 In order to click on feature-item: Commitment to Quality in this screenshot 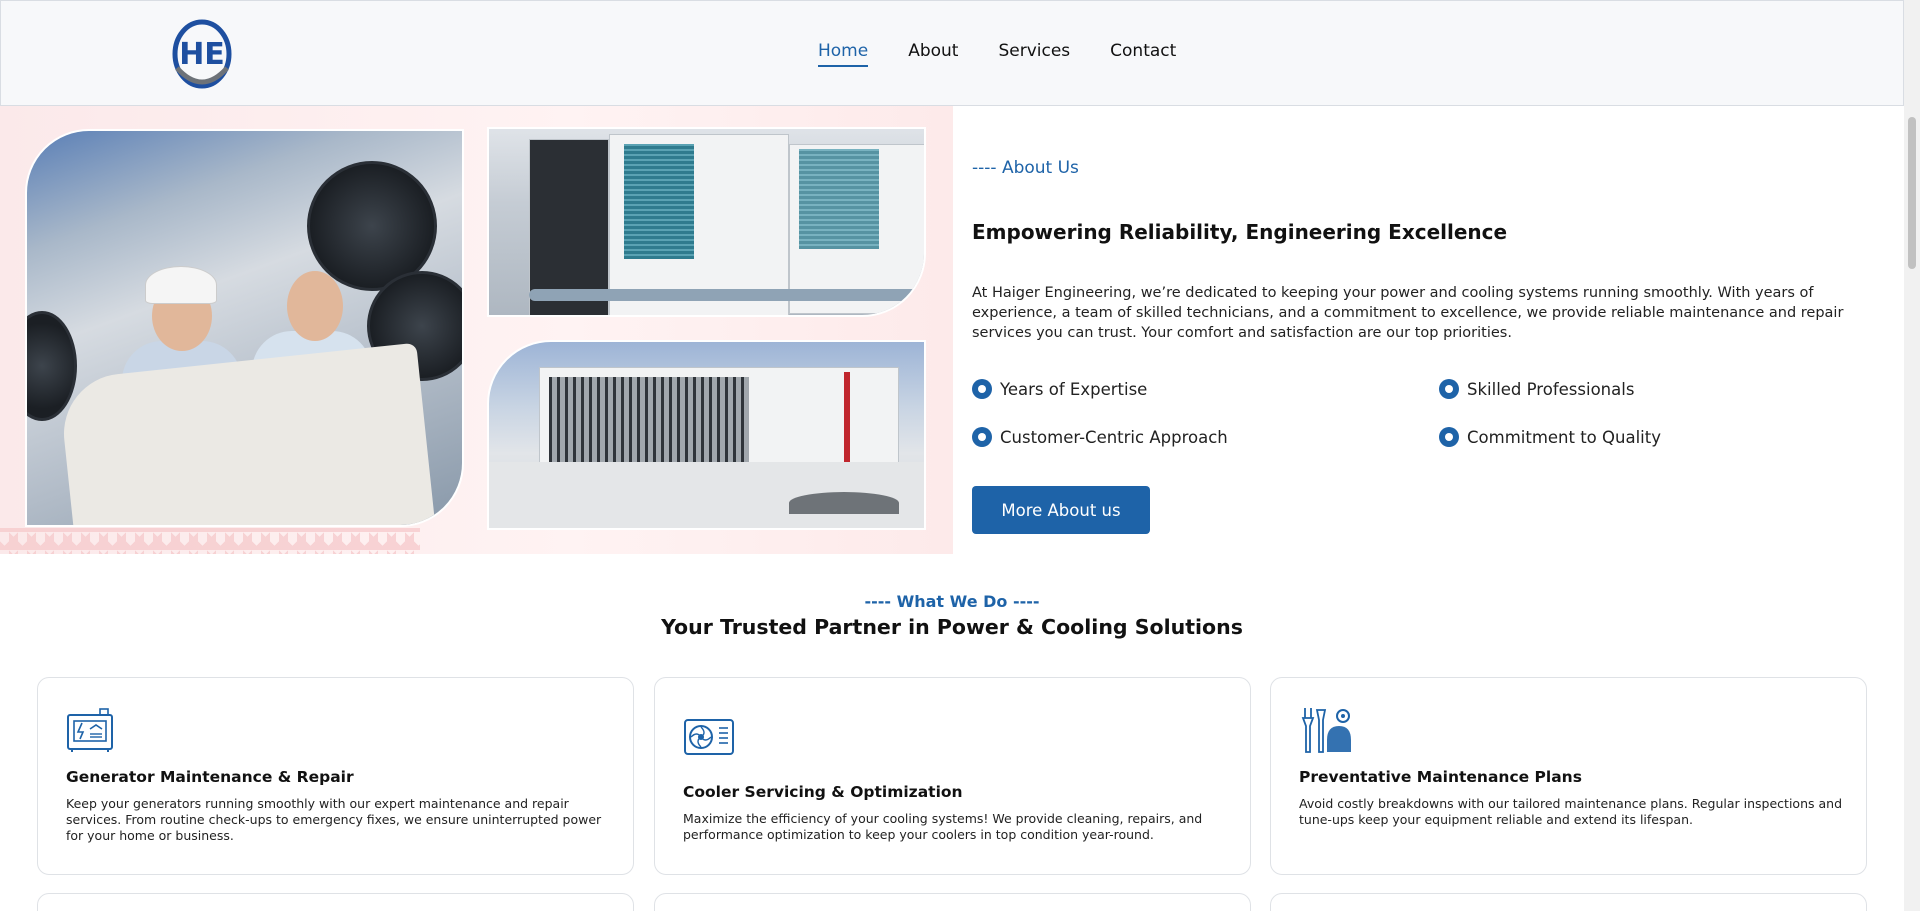, I will do `click(1550, 437)`.